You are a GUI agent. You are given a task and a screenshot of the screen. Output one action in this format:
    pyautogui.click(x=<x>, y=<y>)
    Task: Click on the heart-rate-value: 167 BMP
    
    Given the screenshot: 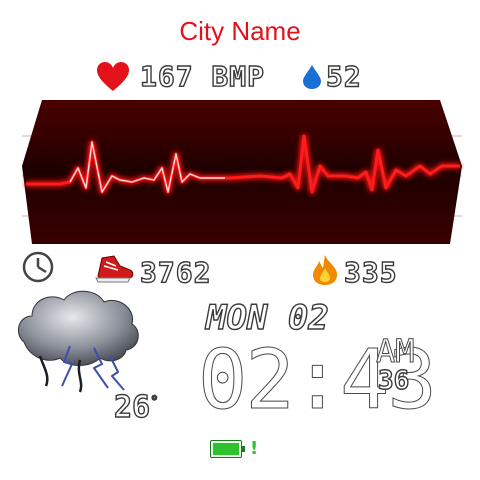 What is the action you would take?
    pyautogui.click(x=202, y=76)
    